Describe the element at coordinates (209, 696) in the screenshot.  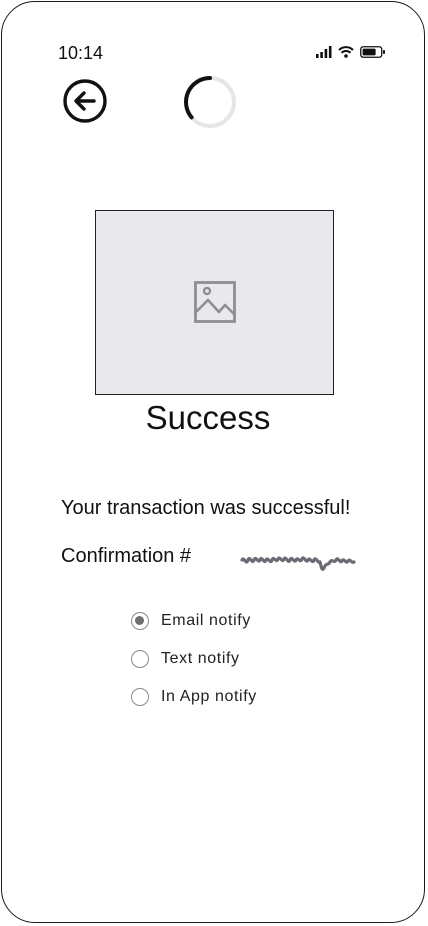
I see `radio-label: In App notify` at that location.